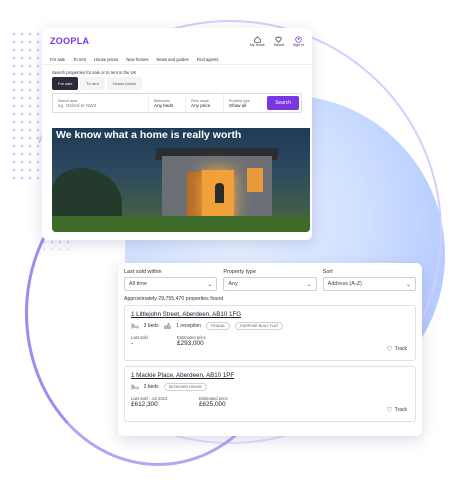 The width and height of the screenshot is (457, 504). What do you see at coordinates (167, 326) in the screenshot?
I see `sofa-icon: 🛋` at bounding box center [167, 326].